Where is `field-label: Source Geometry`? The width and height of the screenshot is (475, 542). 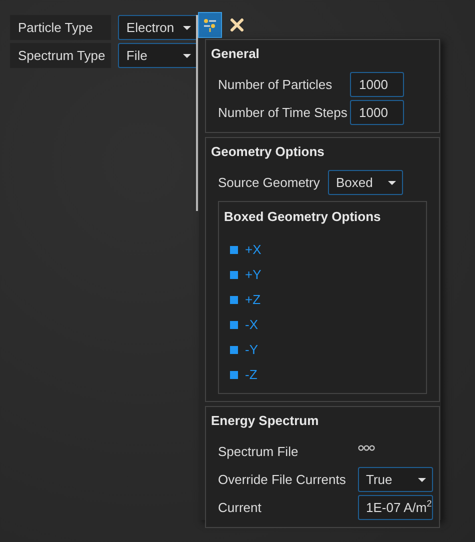
field-label: Source Geometry is located at coordinates (269, 182).